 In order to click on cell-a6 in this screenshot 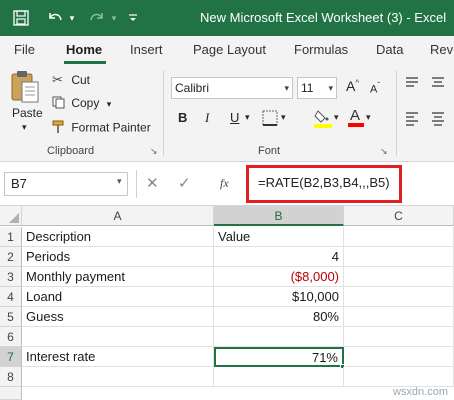, I will do `click(118, 337)`.